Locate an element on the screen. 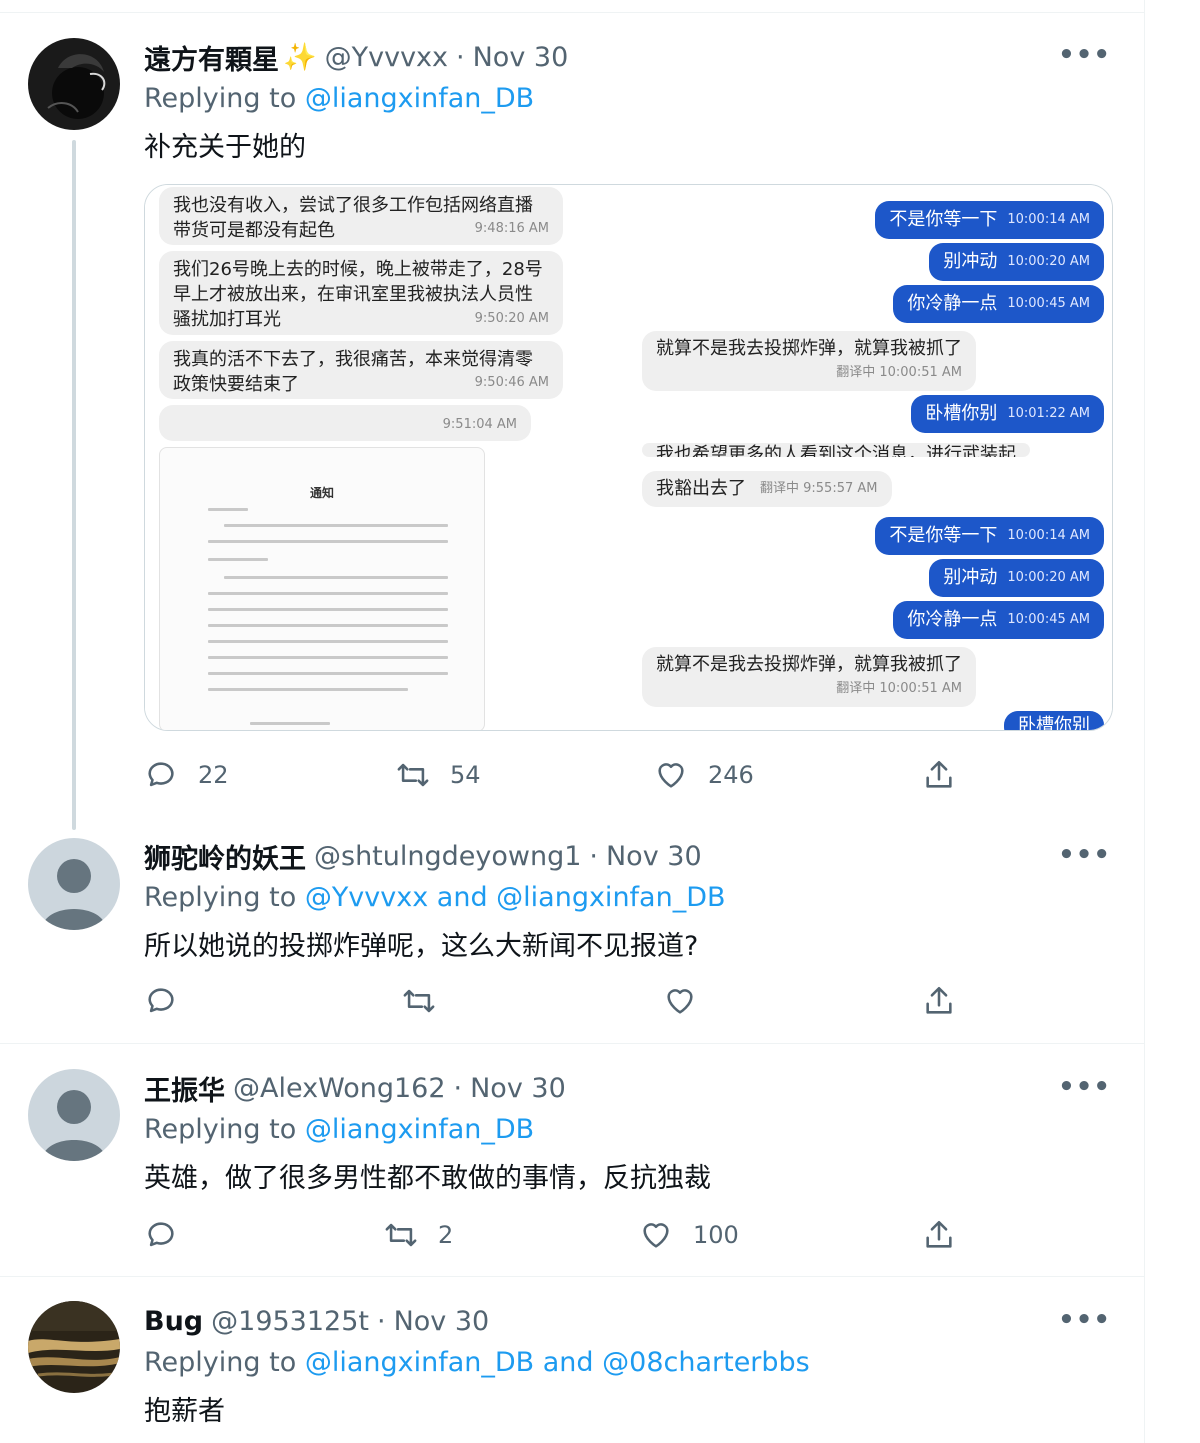 Image resolution: width=1200 pixels, height=1443 pixels. replying-to: Replying to @Yvvvxx and @liangxinfan_DB is located at coordinates (435, 897).